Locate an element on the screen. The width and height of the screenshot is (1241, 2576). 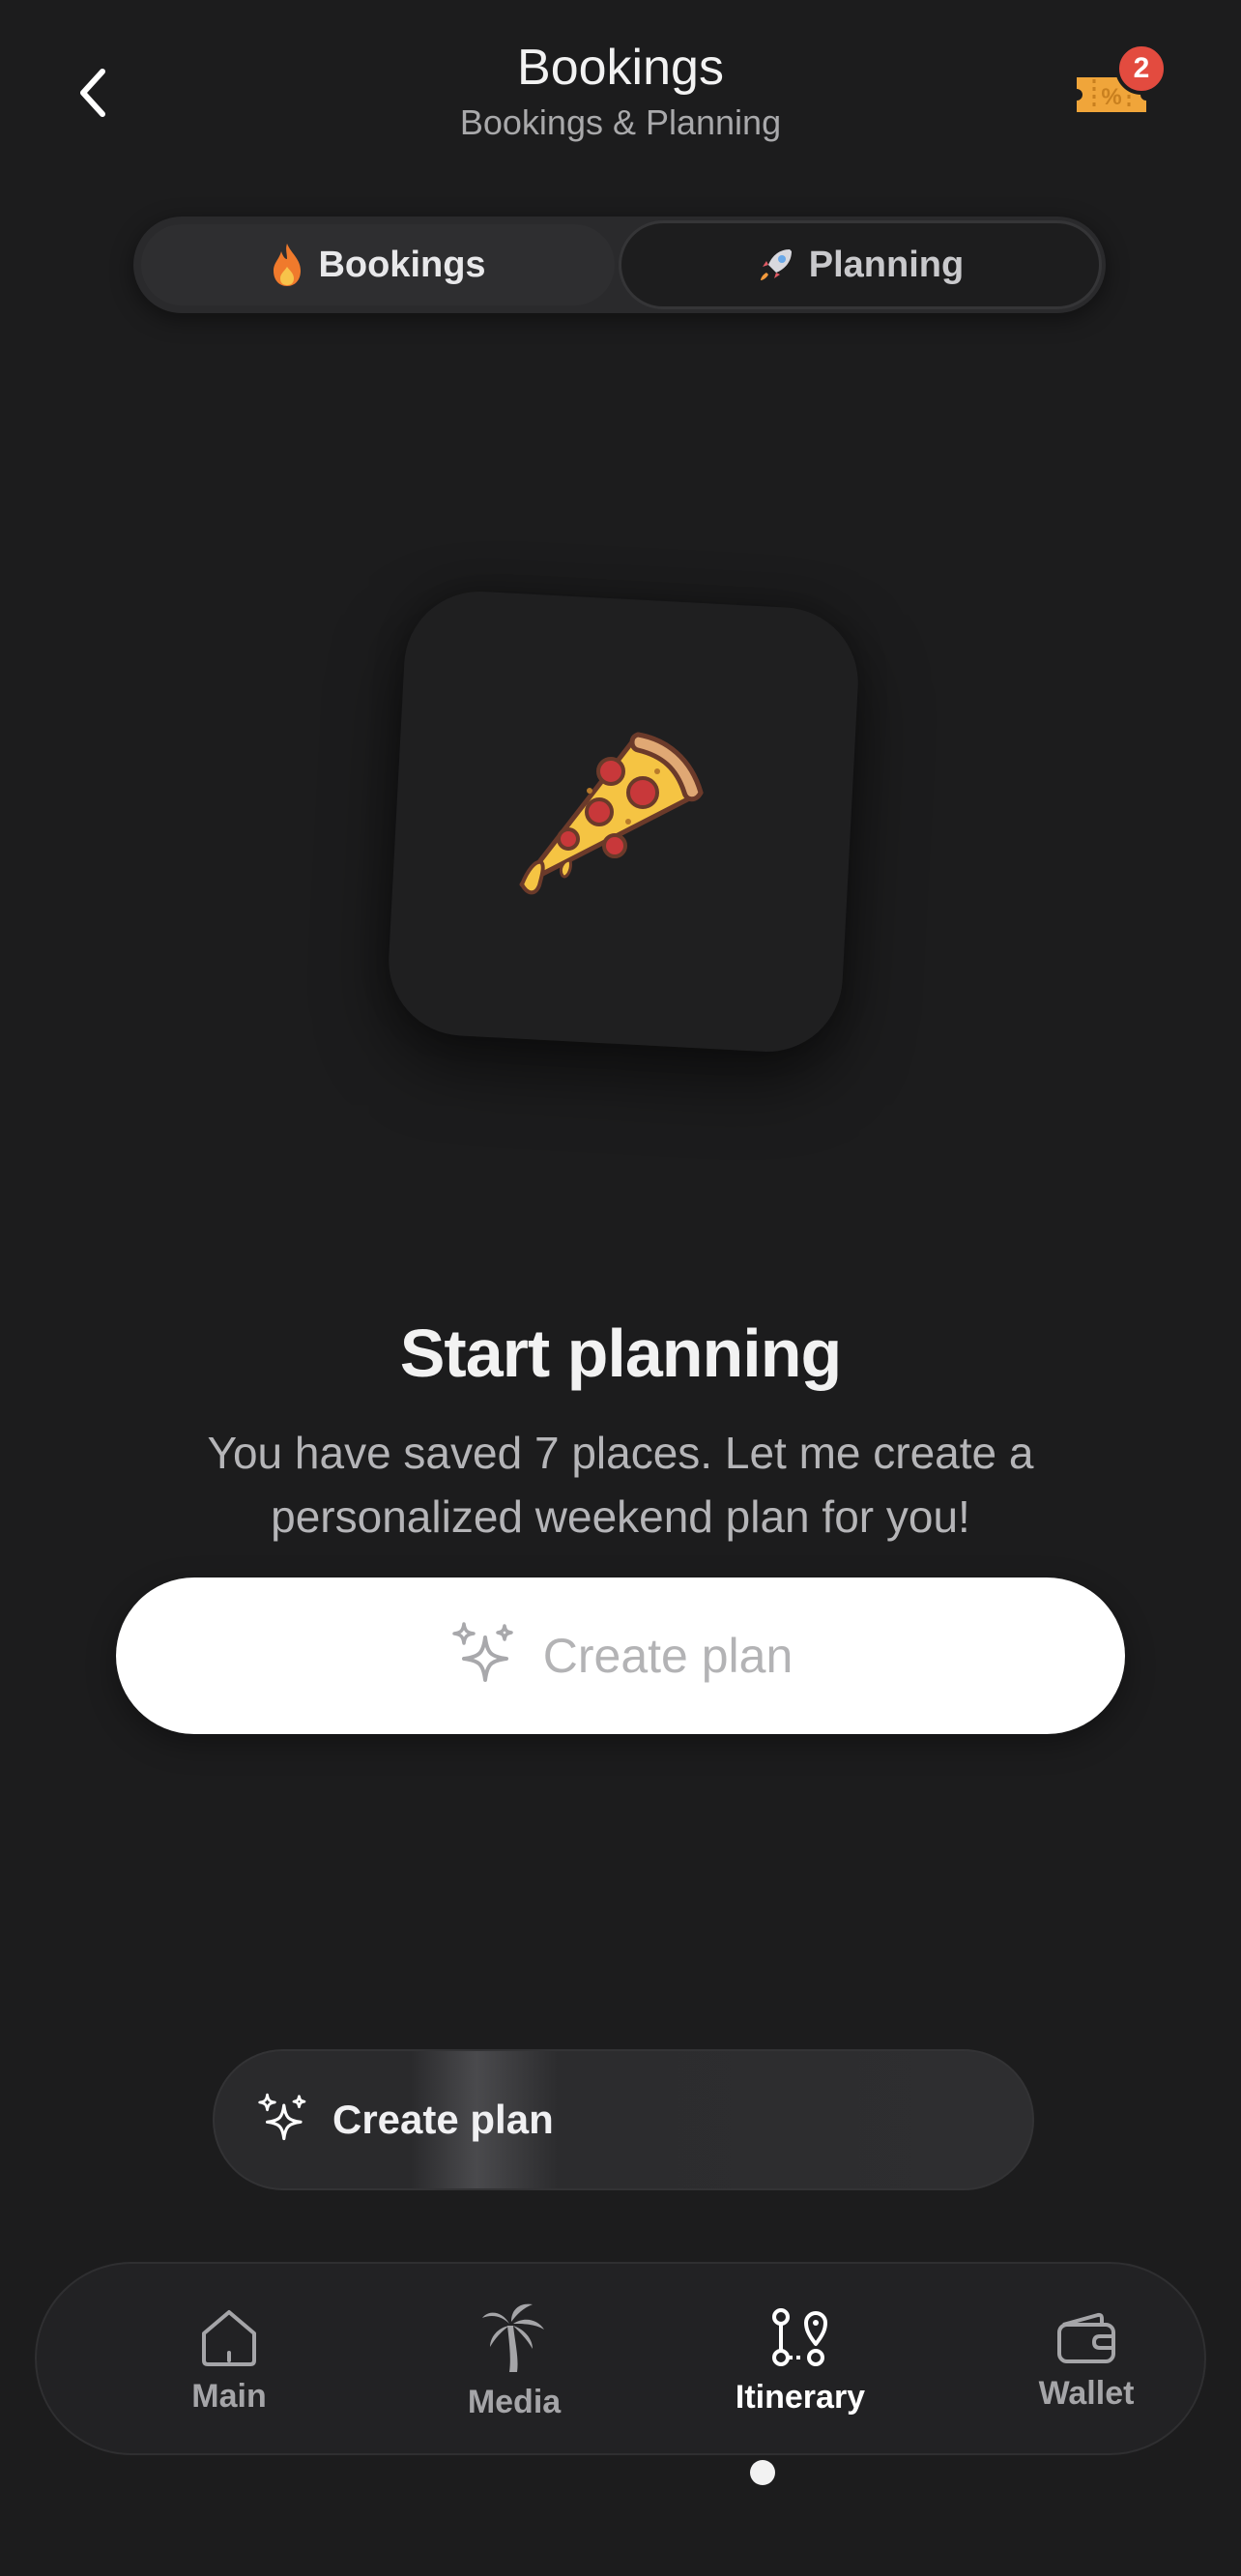
tab-main: Main is located at coordinates (229, 2360).